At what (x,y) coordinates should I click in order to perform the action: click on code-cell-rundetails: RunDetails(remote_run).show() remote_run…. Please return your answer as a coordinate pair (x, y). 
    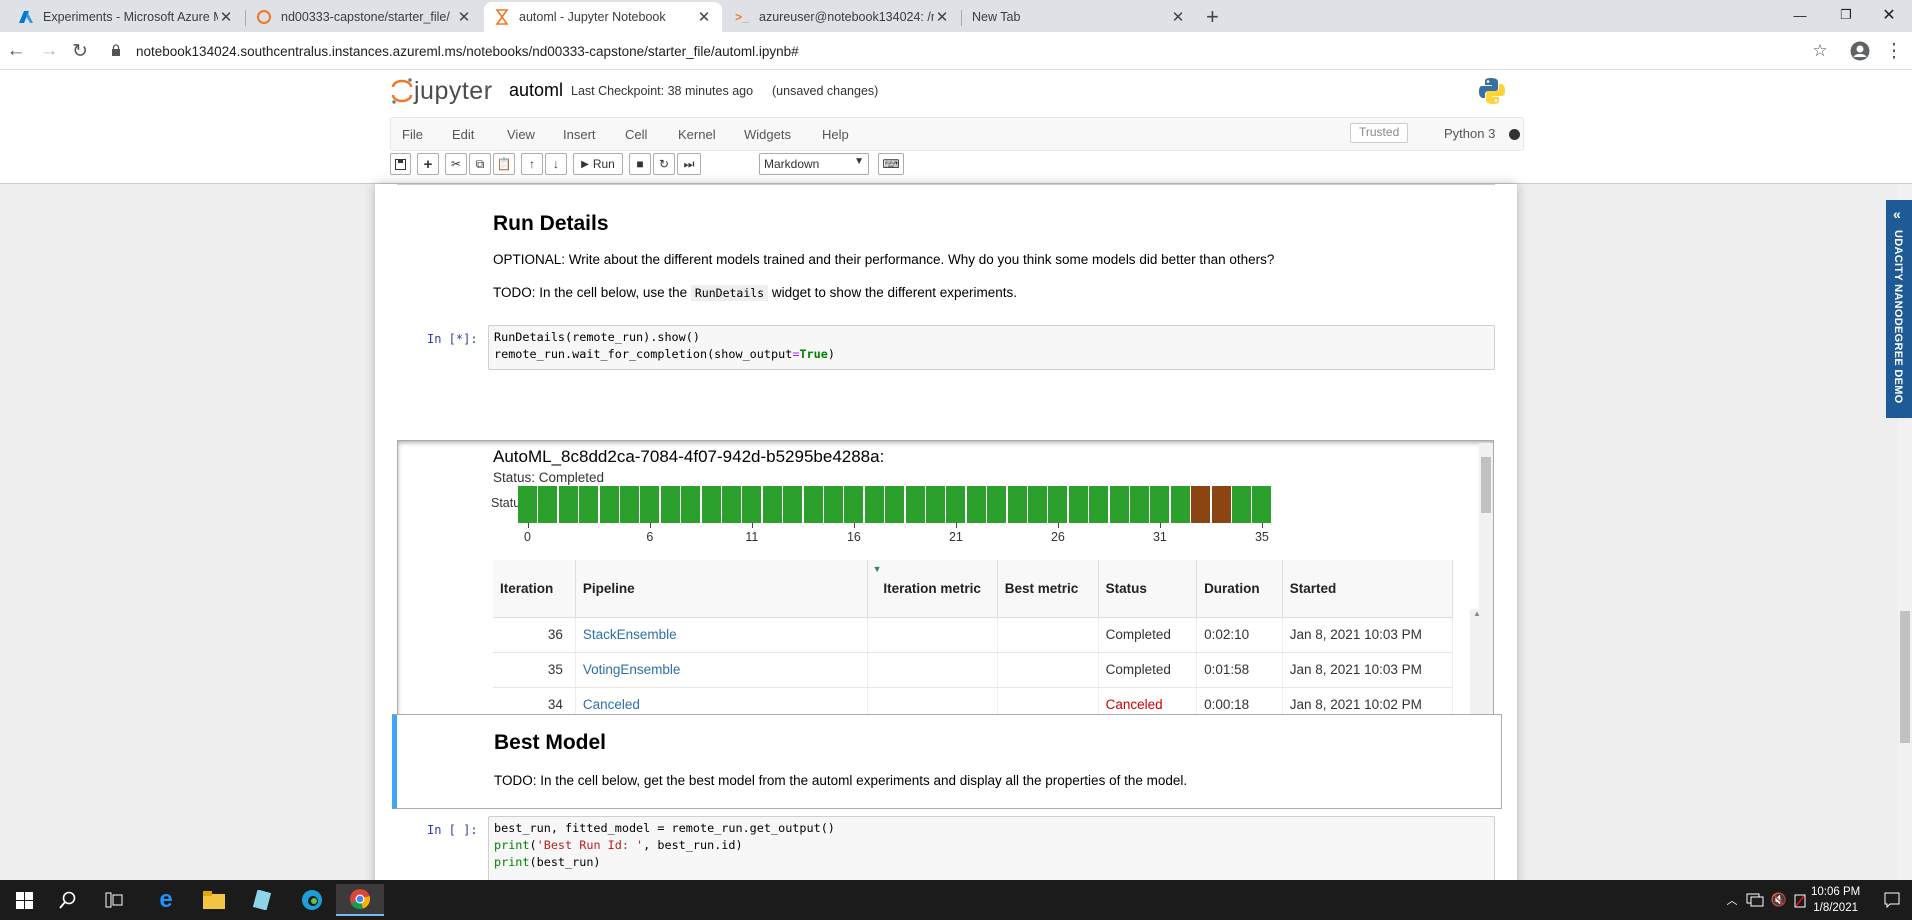
    Looking at the image, I should click on (991, 347).